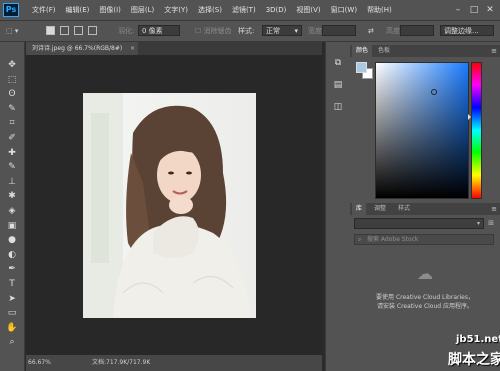  Describe the element at coordinates (12, 240) in the screenshot. I see `blur-tool-icon: ●` at that location.